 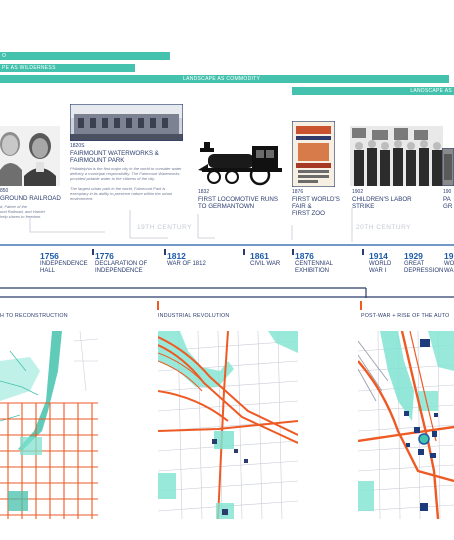 I want to click on timeline-year-1914: 1914, so click(x=378, y=256).